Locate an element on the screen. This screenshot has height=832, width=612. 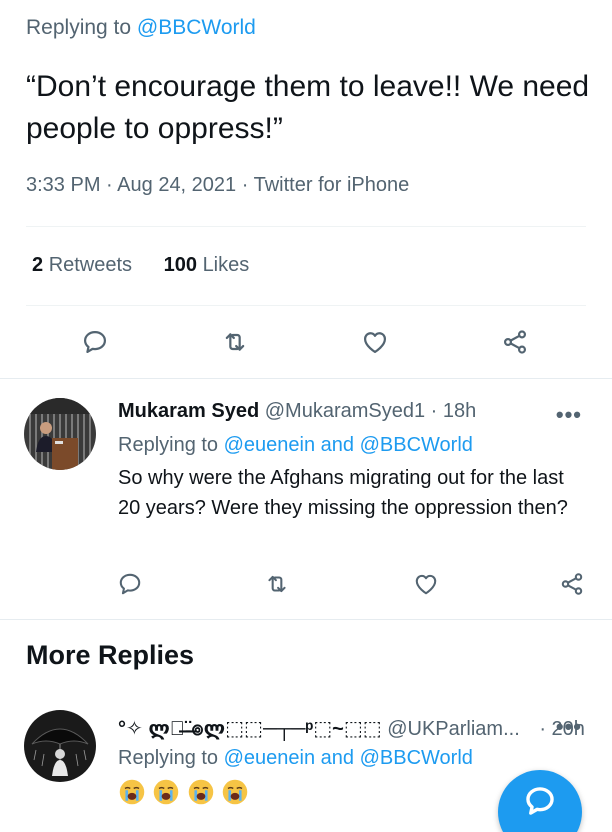
compose-reply-icon is located at coordinates (540, 801).